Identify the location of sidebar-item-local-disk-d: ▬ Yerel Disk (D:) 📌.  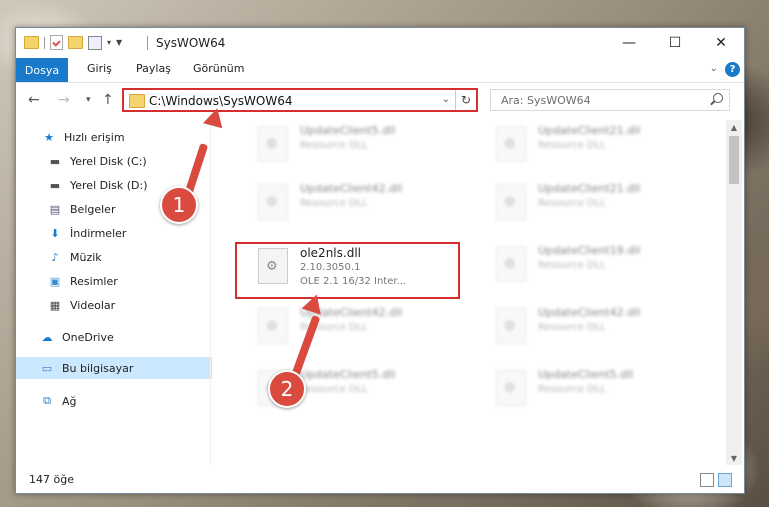
(129, 185).